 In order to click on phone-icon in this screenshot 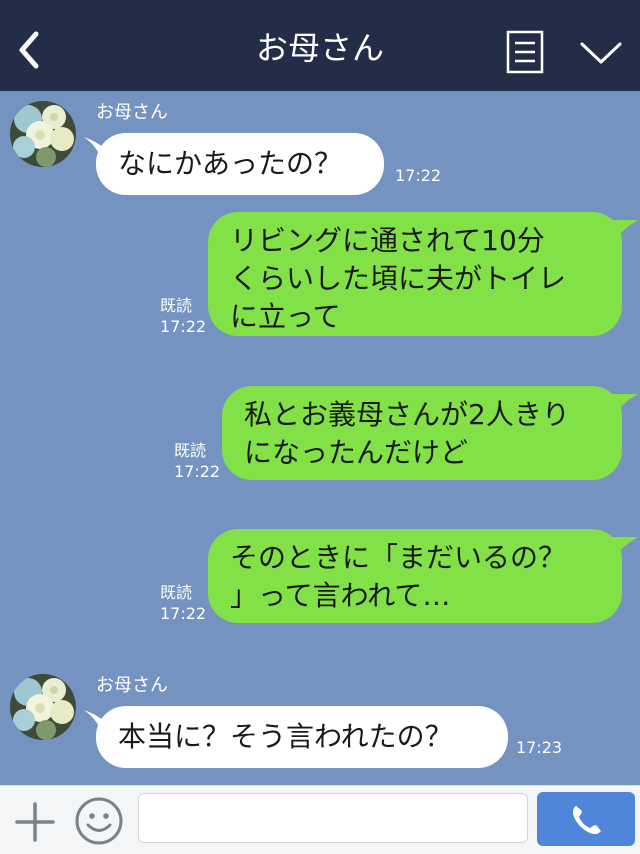, I will do `click(586, 820)`.